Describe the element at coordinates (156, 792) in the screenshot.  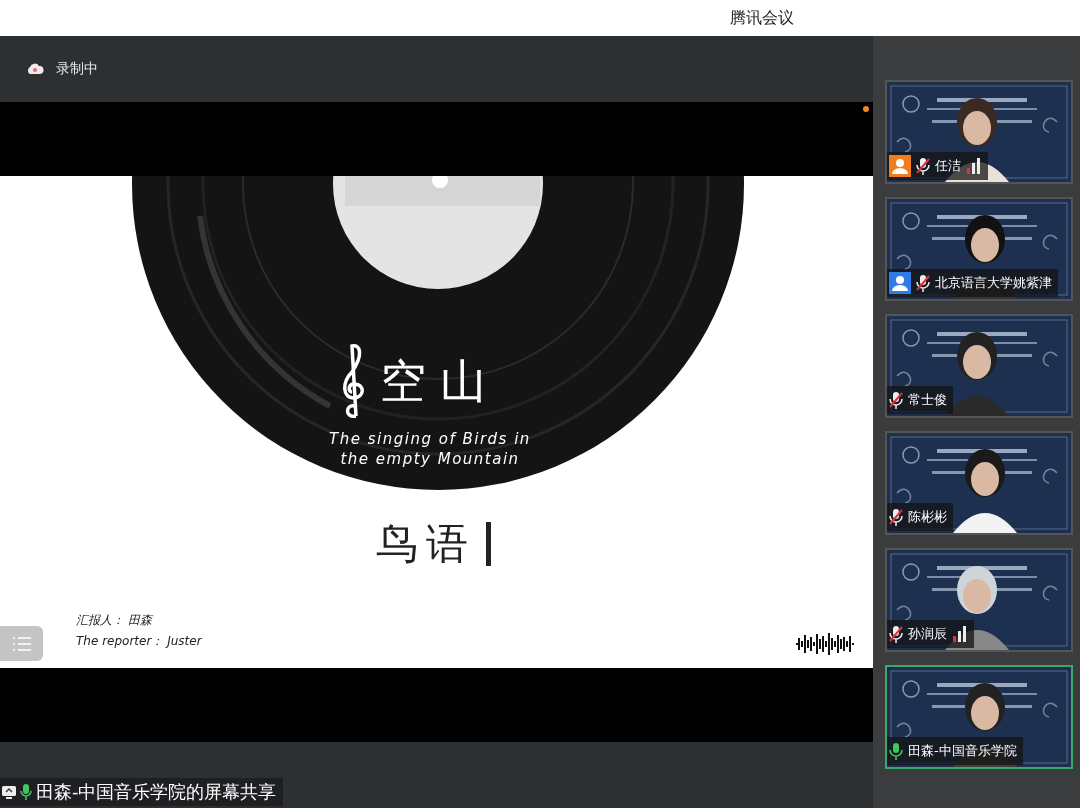
I see `share-label-text: 田森-中国音乐学院的屏幕共享` at that location.